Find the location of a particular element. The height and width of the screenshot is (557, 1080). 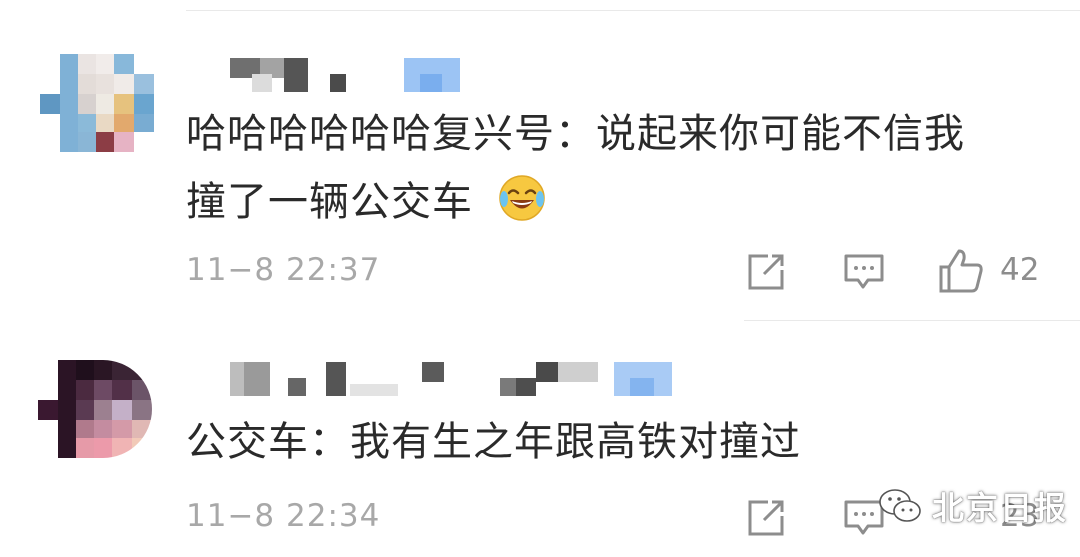

reply-button is located at coordinates (864, 272).